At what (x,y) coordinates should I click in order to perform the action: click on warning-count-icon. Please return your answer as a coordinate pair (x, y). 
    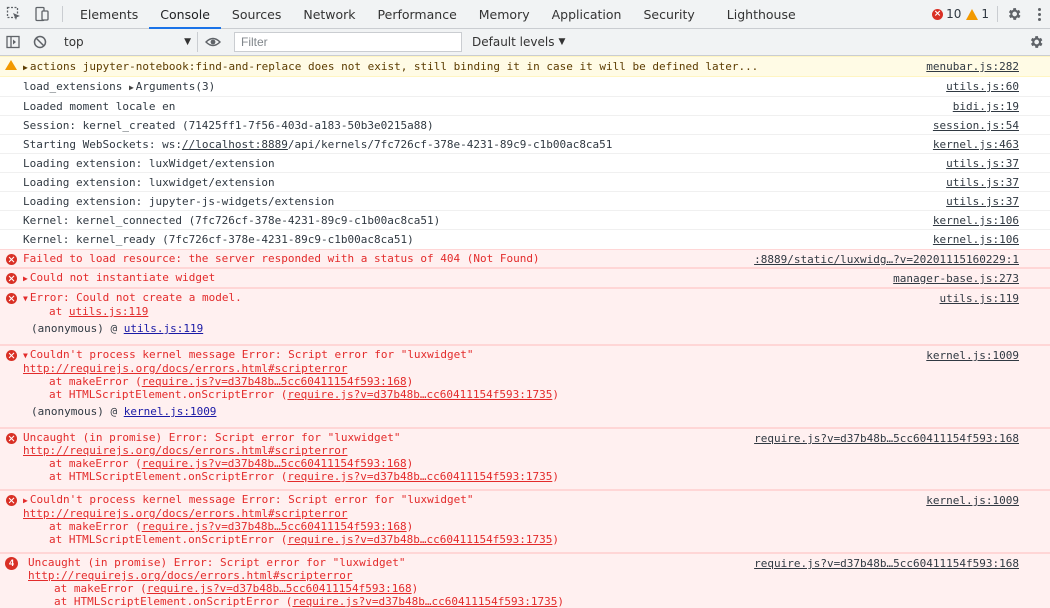
    Looking at the image, I should click on (972, 14).